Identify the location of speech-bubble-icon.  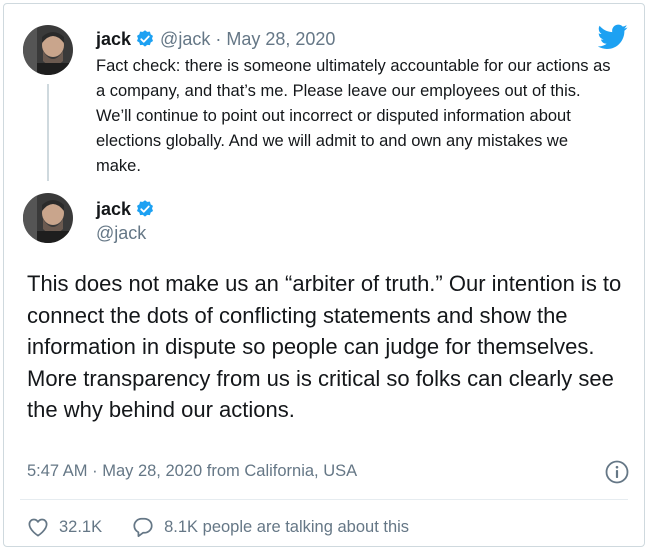
(143, 527).